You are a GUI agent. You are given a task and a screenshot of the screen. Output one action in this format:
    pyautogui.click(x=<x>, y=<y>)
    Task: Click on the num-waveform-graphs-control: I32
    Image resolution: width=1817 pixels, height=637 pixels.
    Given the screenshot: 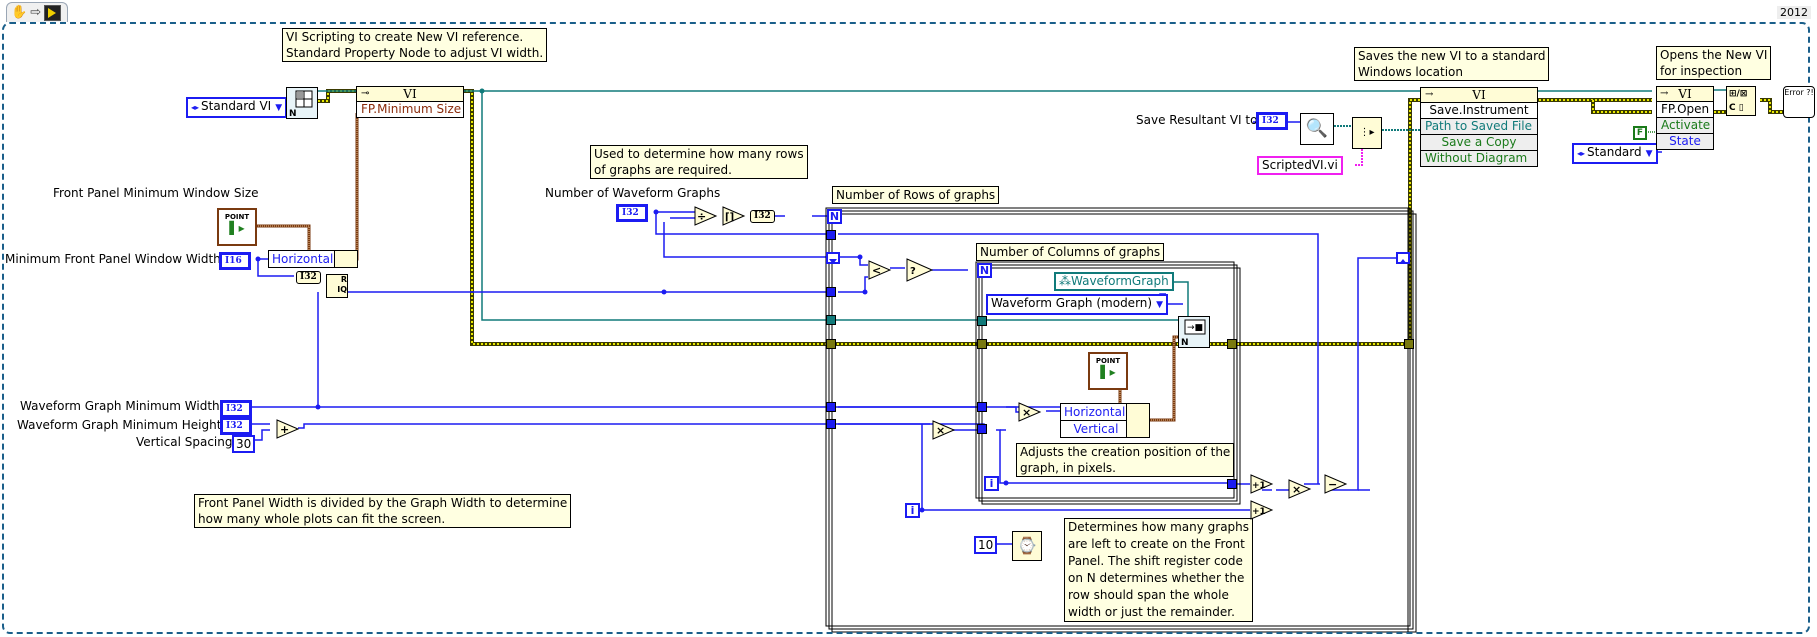 What is the action you would take?
    pyautogui.click(x=632, y=213)
    